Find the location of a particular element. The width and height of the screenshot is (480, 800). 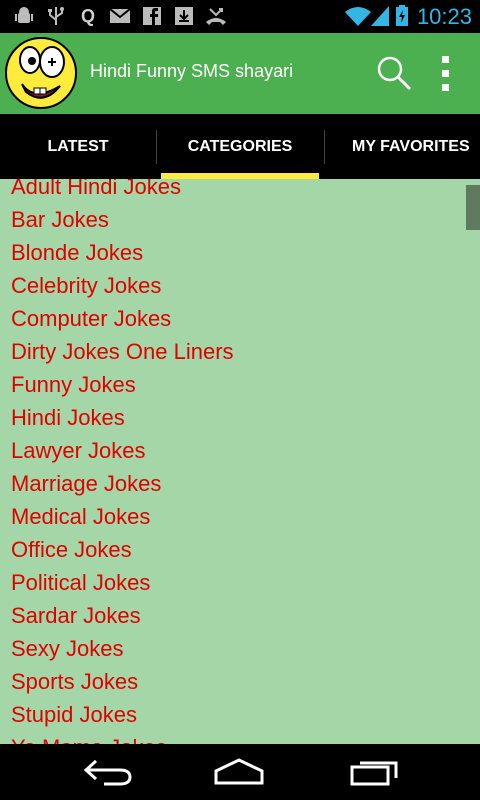

missed-call-icon is located at coordinates (216, 16).